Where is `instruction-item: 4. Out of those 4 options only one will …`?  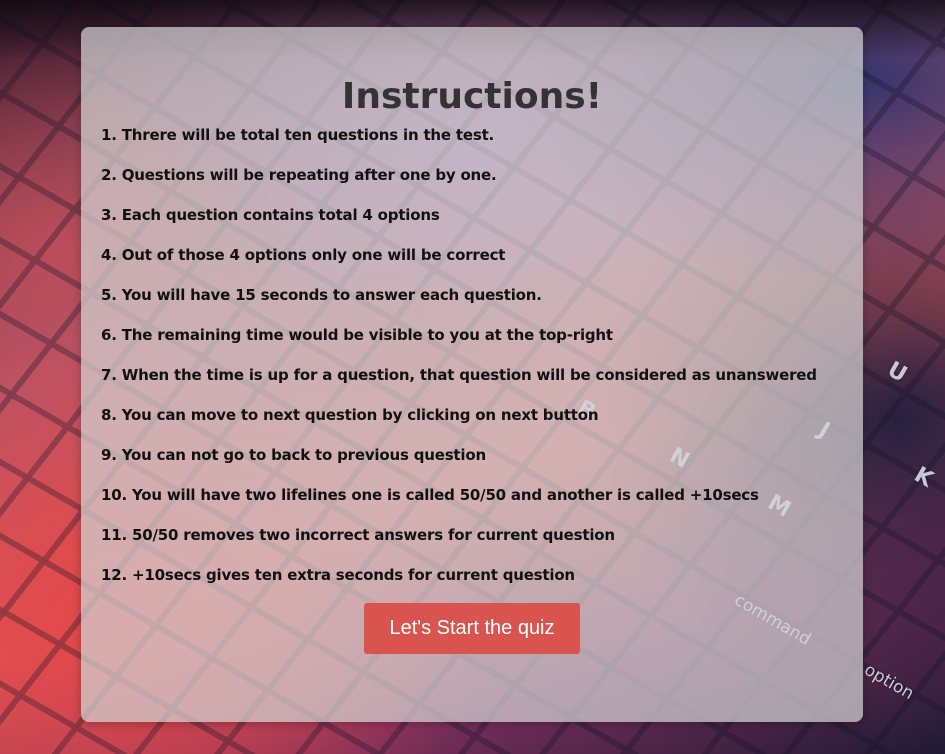 instruction-item: 4. Out of those 4 options only one will … is located at coordinates (303, 255).